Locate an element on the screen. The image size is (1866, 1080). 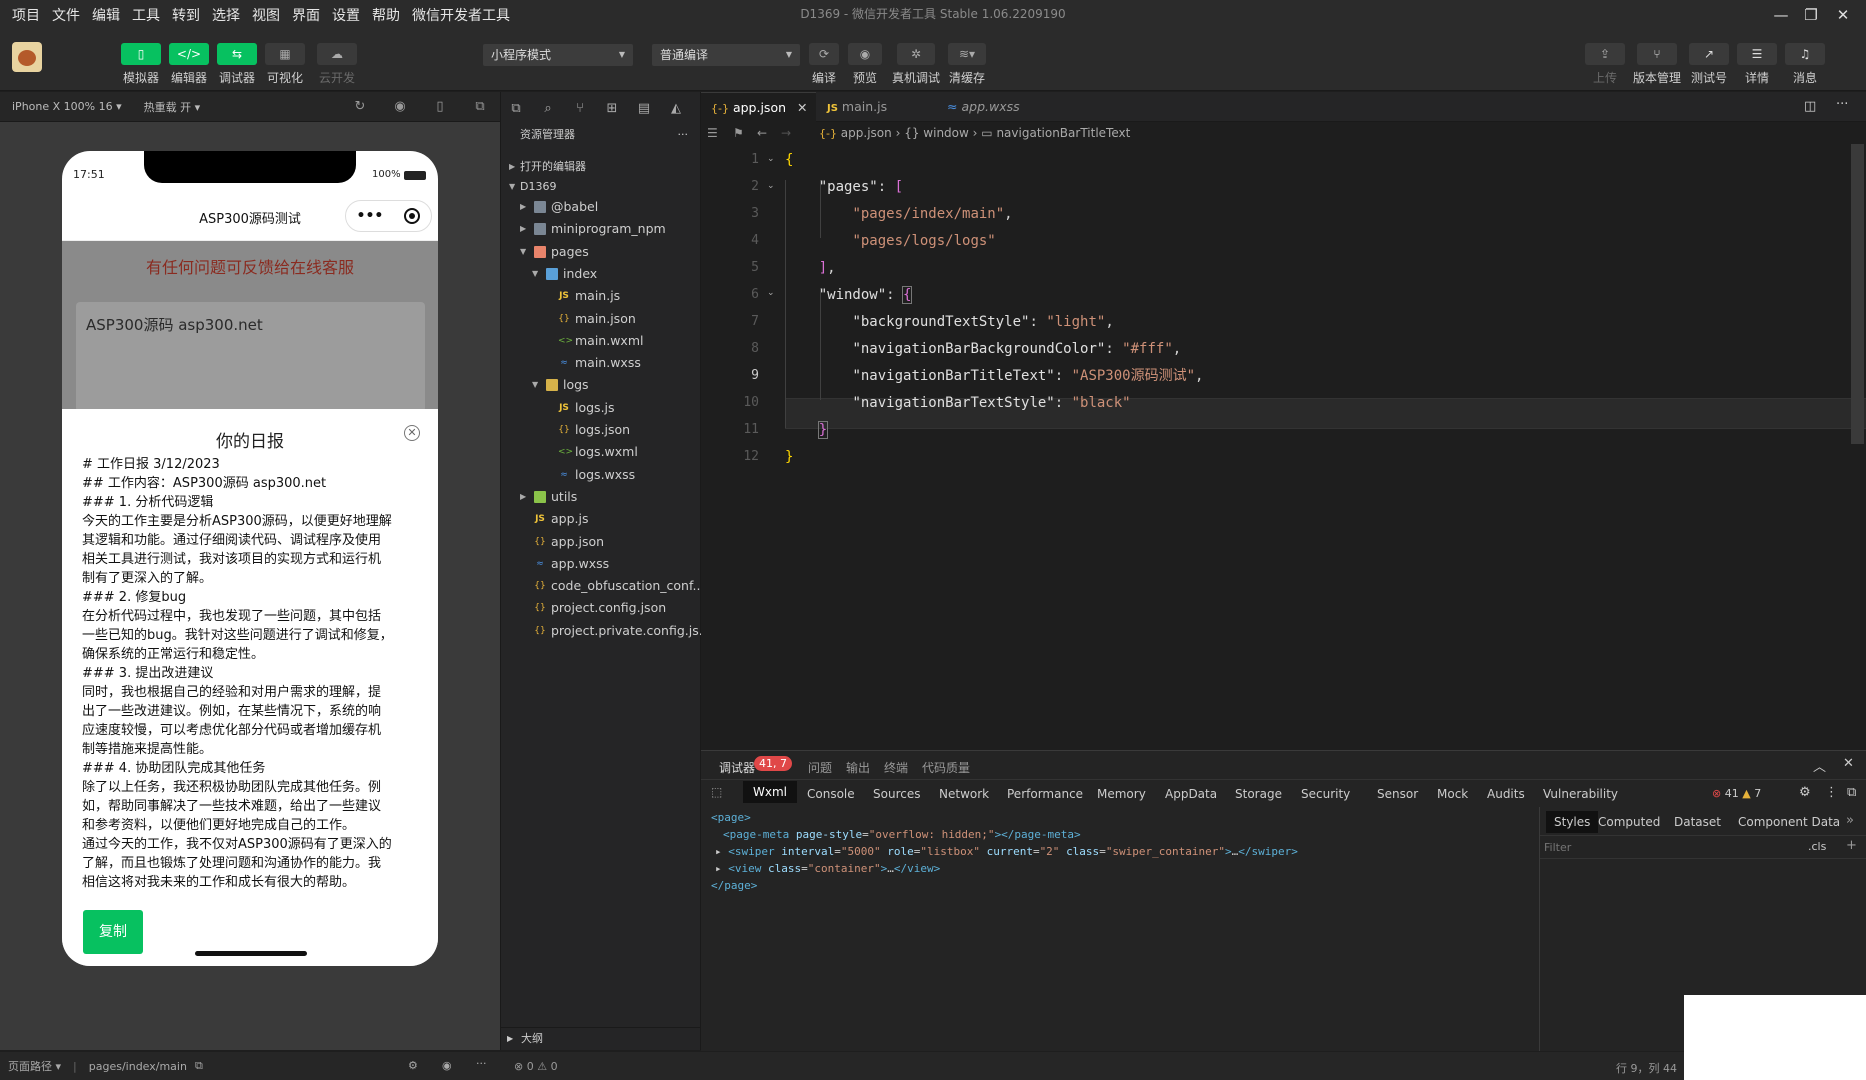
preview-button: ◉ 预览 is located at coordinates (865, 64).